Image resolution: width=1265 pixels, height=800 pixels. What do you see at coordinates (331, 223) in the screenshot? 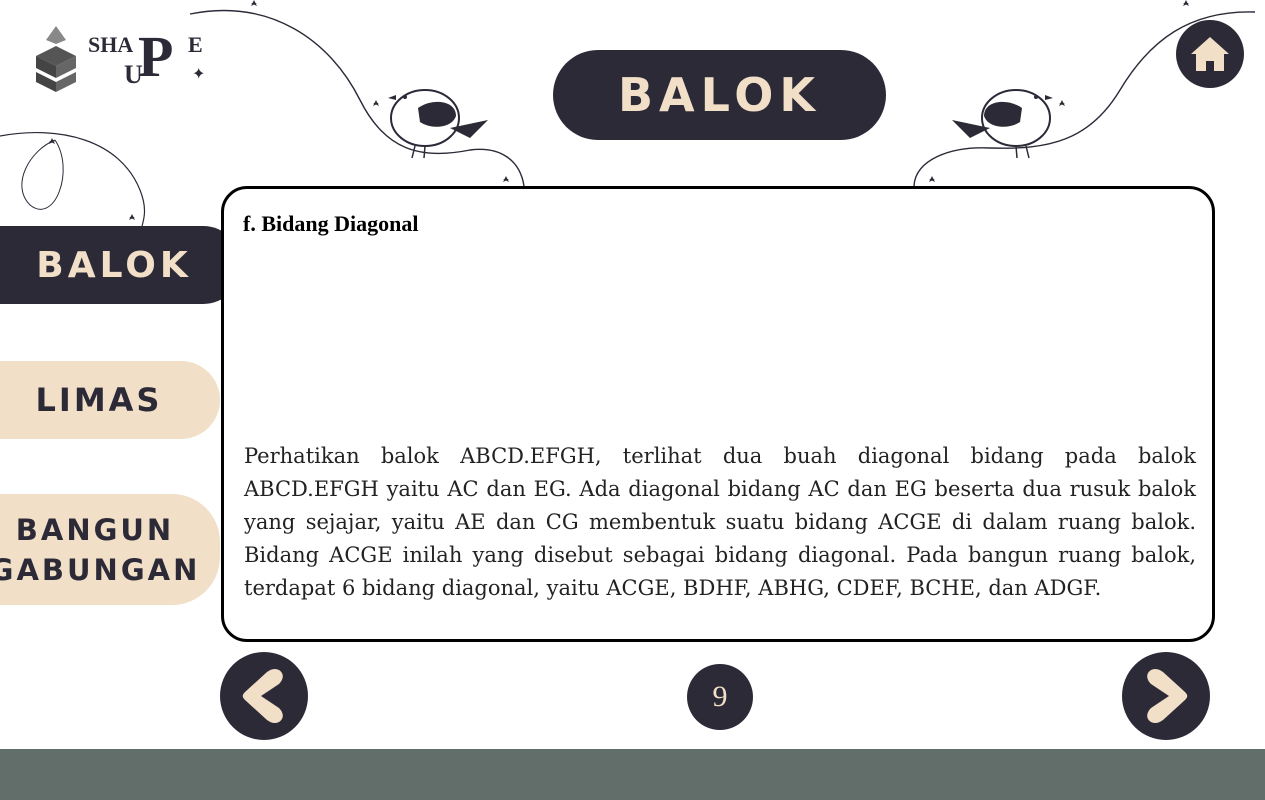
I see `section-heading: f. Bidang Diagonal` at bounding box center [331, 223].